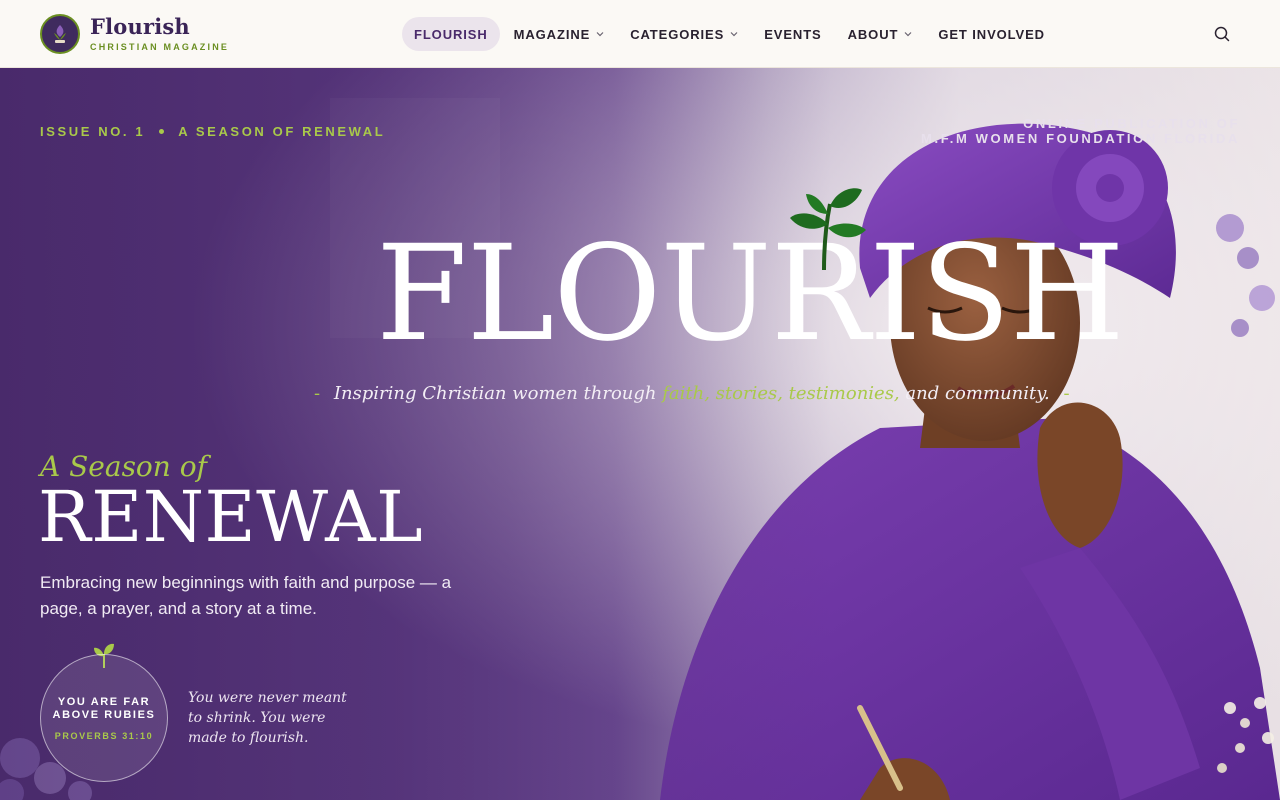 This screenshot has width=1280, height=800. I want to click on badge-title: YOU ARE FAR ABOVE RUBIES, so click(104, 708).